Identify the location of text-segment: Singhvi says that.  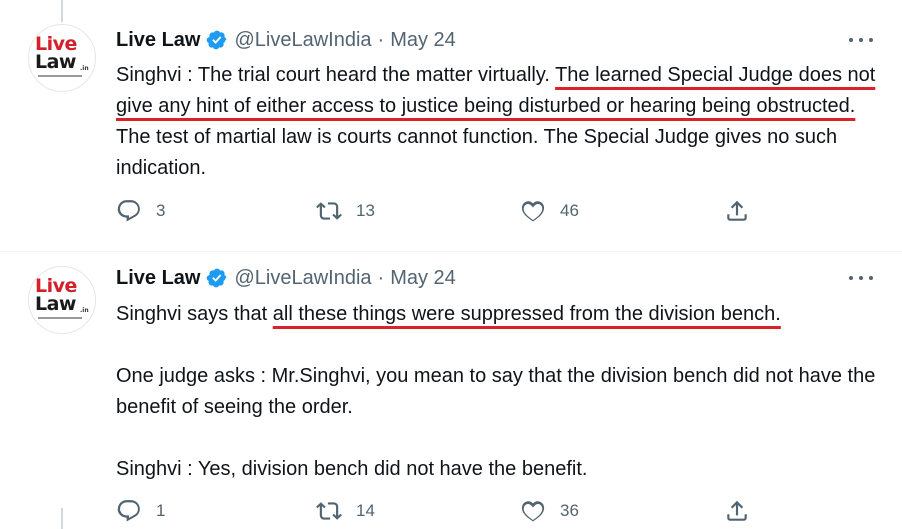
(194, 314).